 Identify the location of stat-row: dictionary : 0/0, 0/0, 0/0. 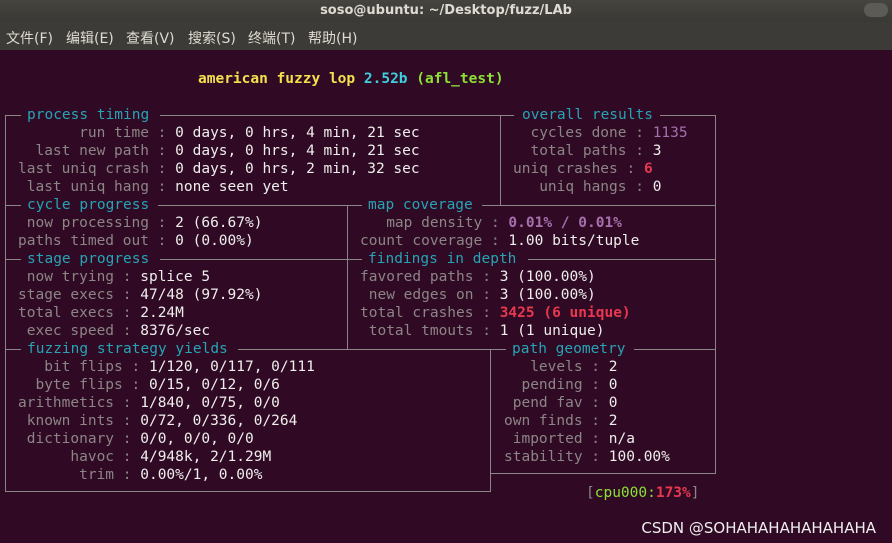
(136, 439).